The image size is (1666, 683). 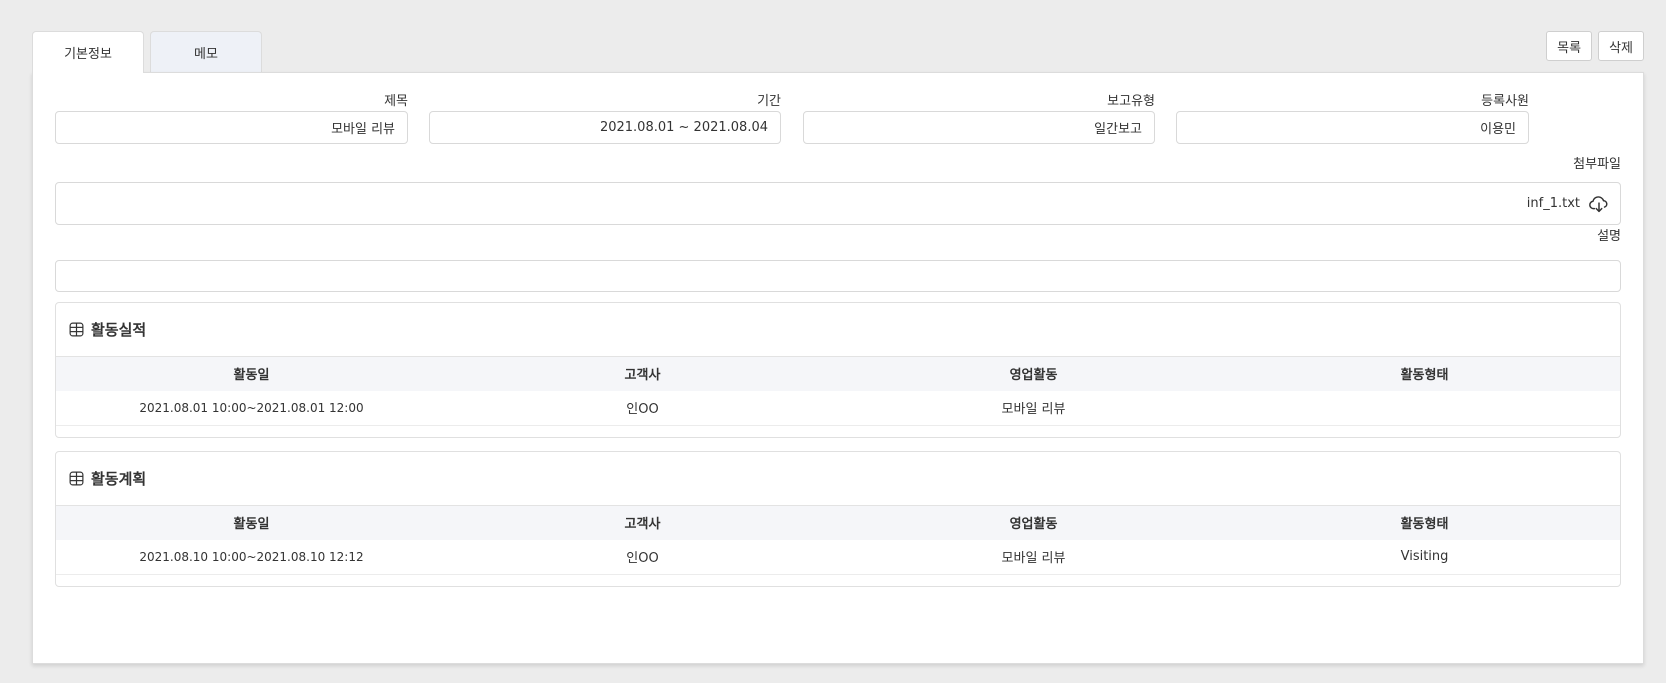 What do you see at coordinates (396, 101) in the screenshot?
I see `title-label: 제목` at bounding box center [396, 101].